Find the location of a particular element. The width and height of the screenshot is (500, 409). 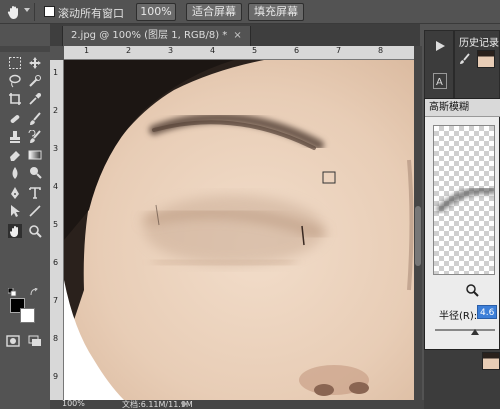

screen-mode-icon is located at coordinates (35, 341).